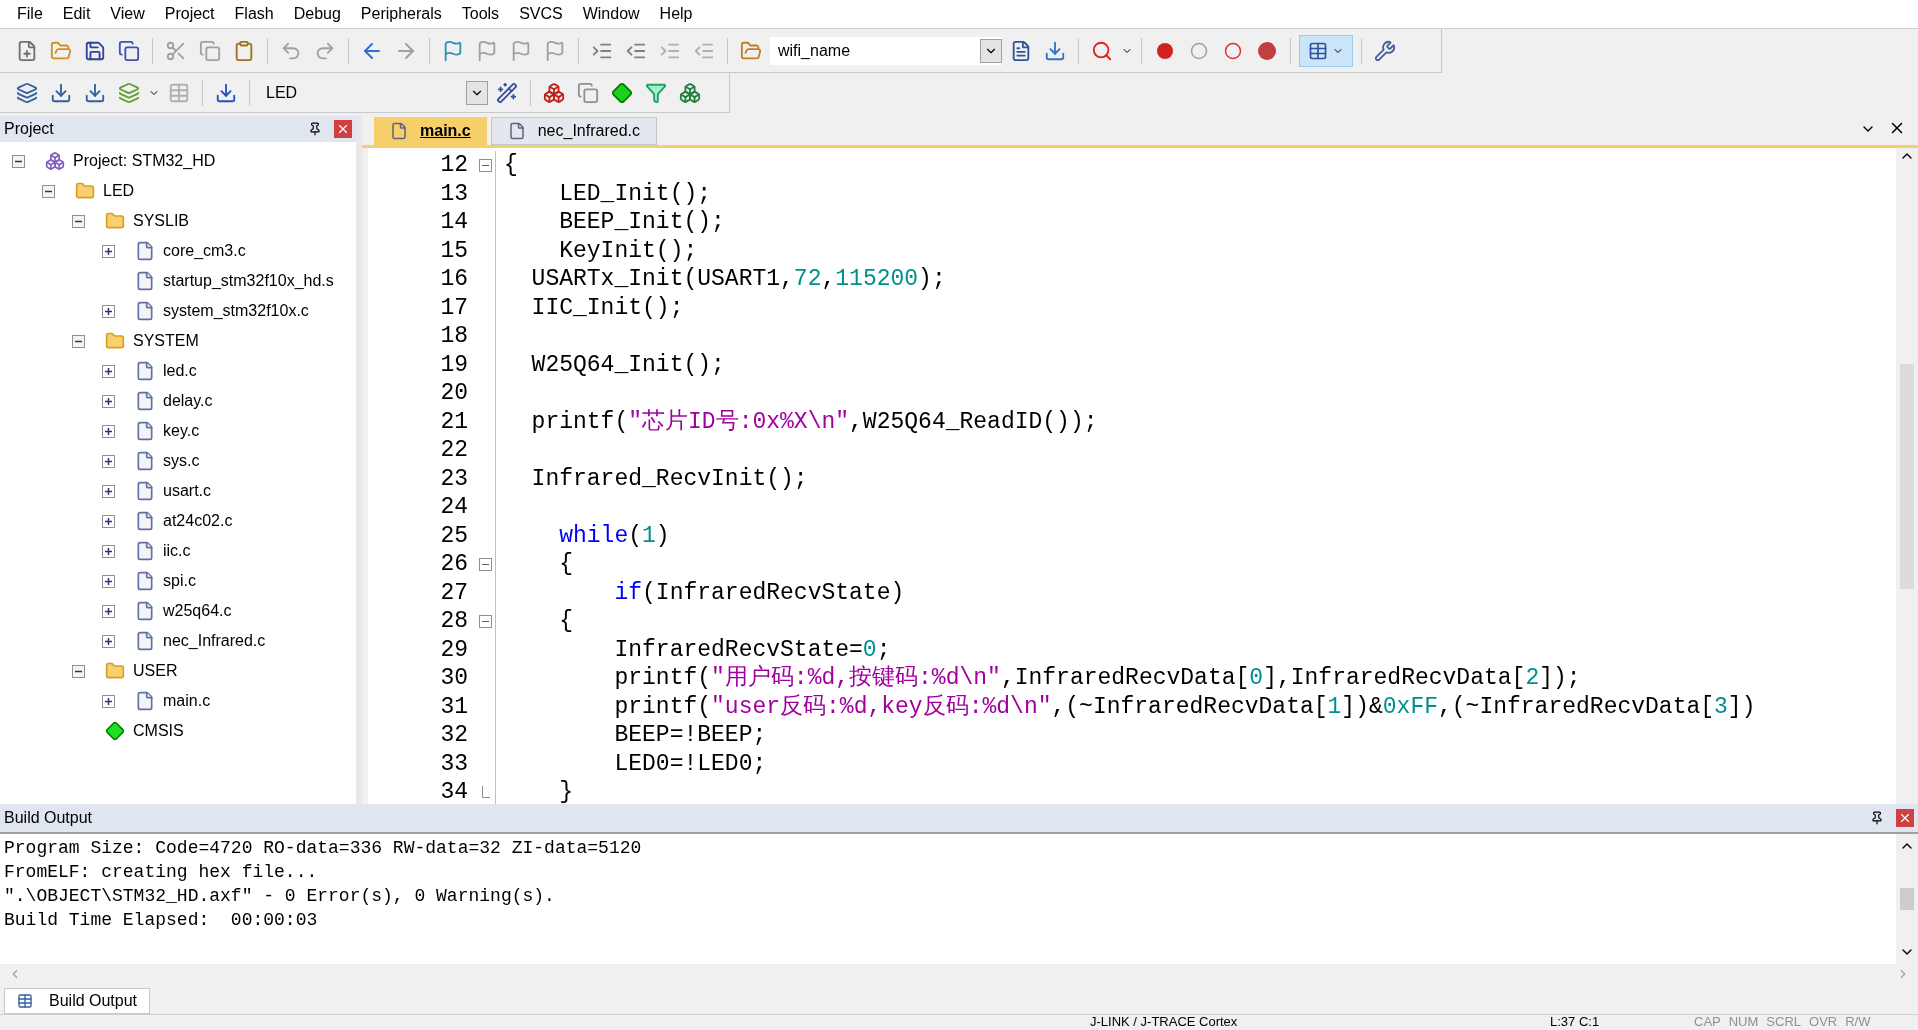  What do you see at coordinates (189, 14) in the screenshot?
I see `menu-item: Project` at bounding box center [189, 14].